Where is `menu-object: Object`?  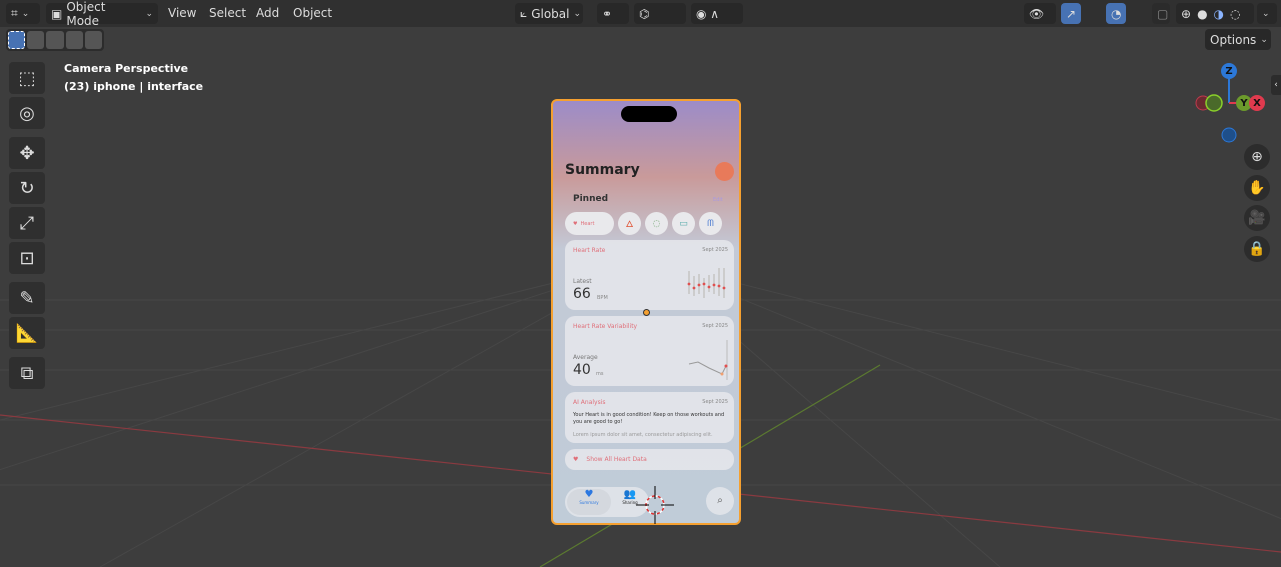
menu-object: Object is located at coordinates (312, 13).